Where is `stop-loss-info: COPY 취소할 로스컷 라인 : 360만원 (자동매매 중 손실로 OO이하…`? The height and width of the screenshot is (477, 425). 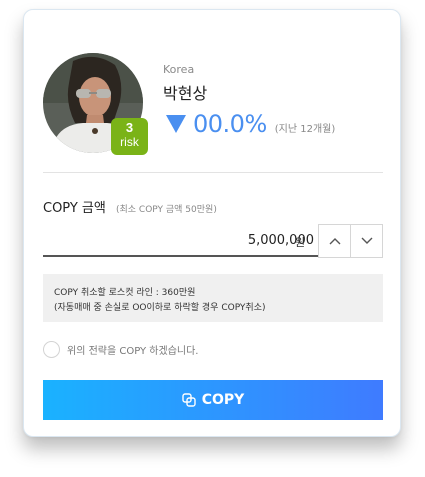
stop-loss-info: COPY 취소할 로스컷 라인 : 360만원 (자동매매 중 손실로 OO이하… is located at coordinates (213, 298).